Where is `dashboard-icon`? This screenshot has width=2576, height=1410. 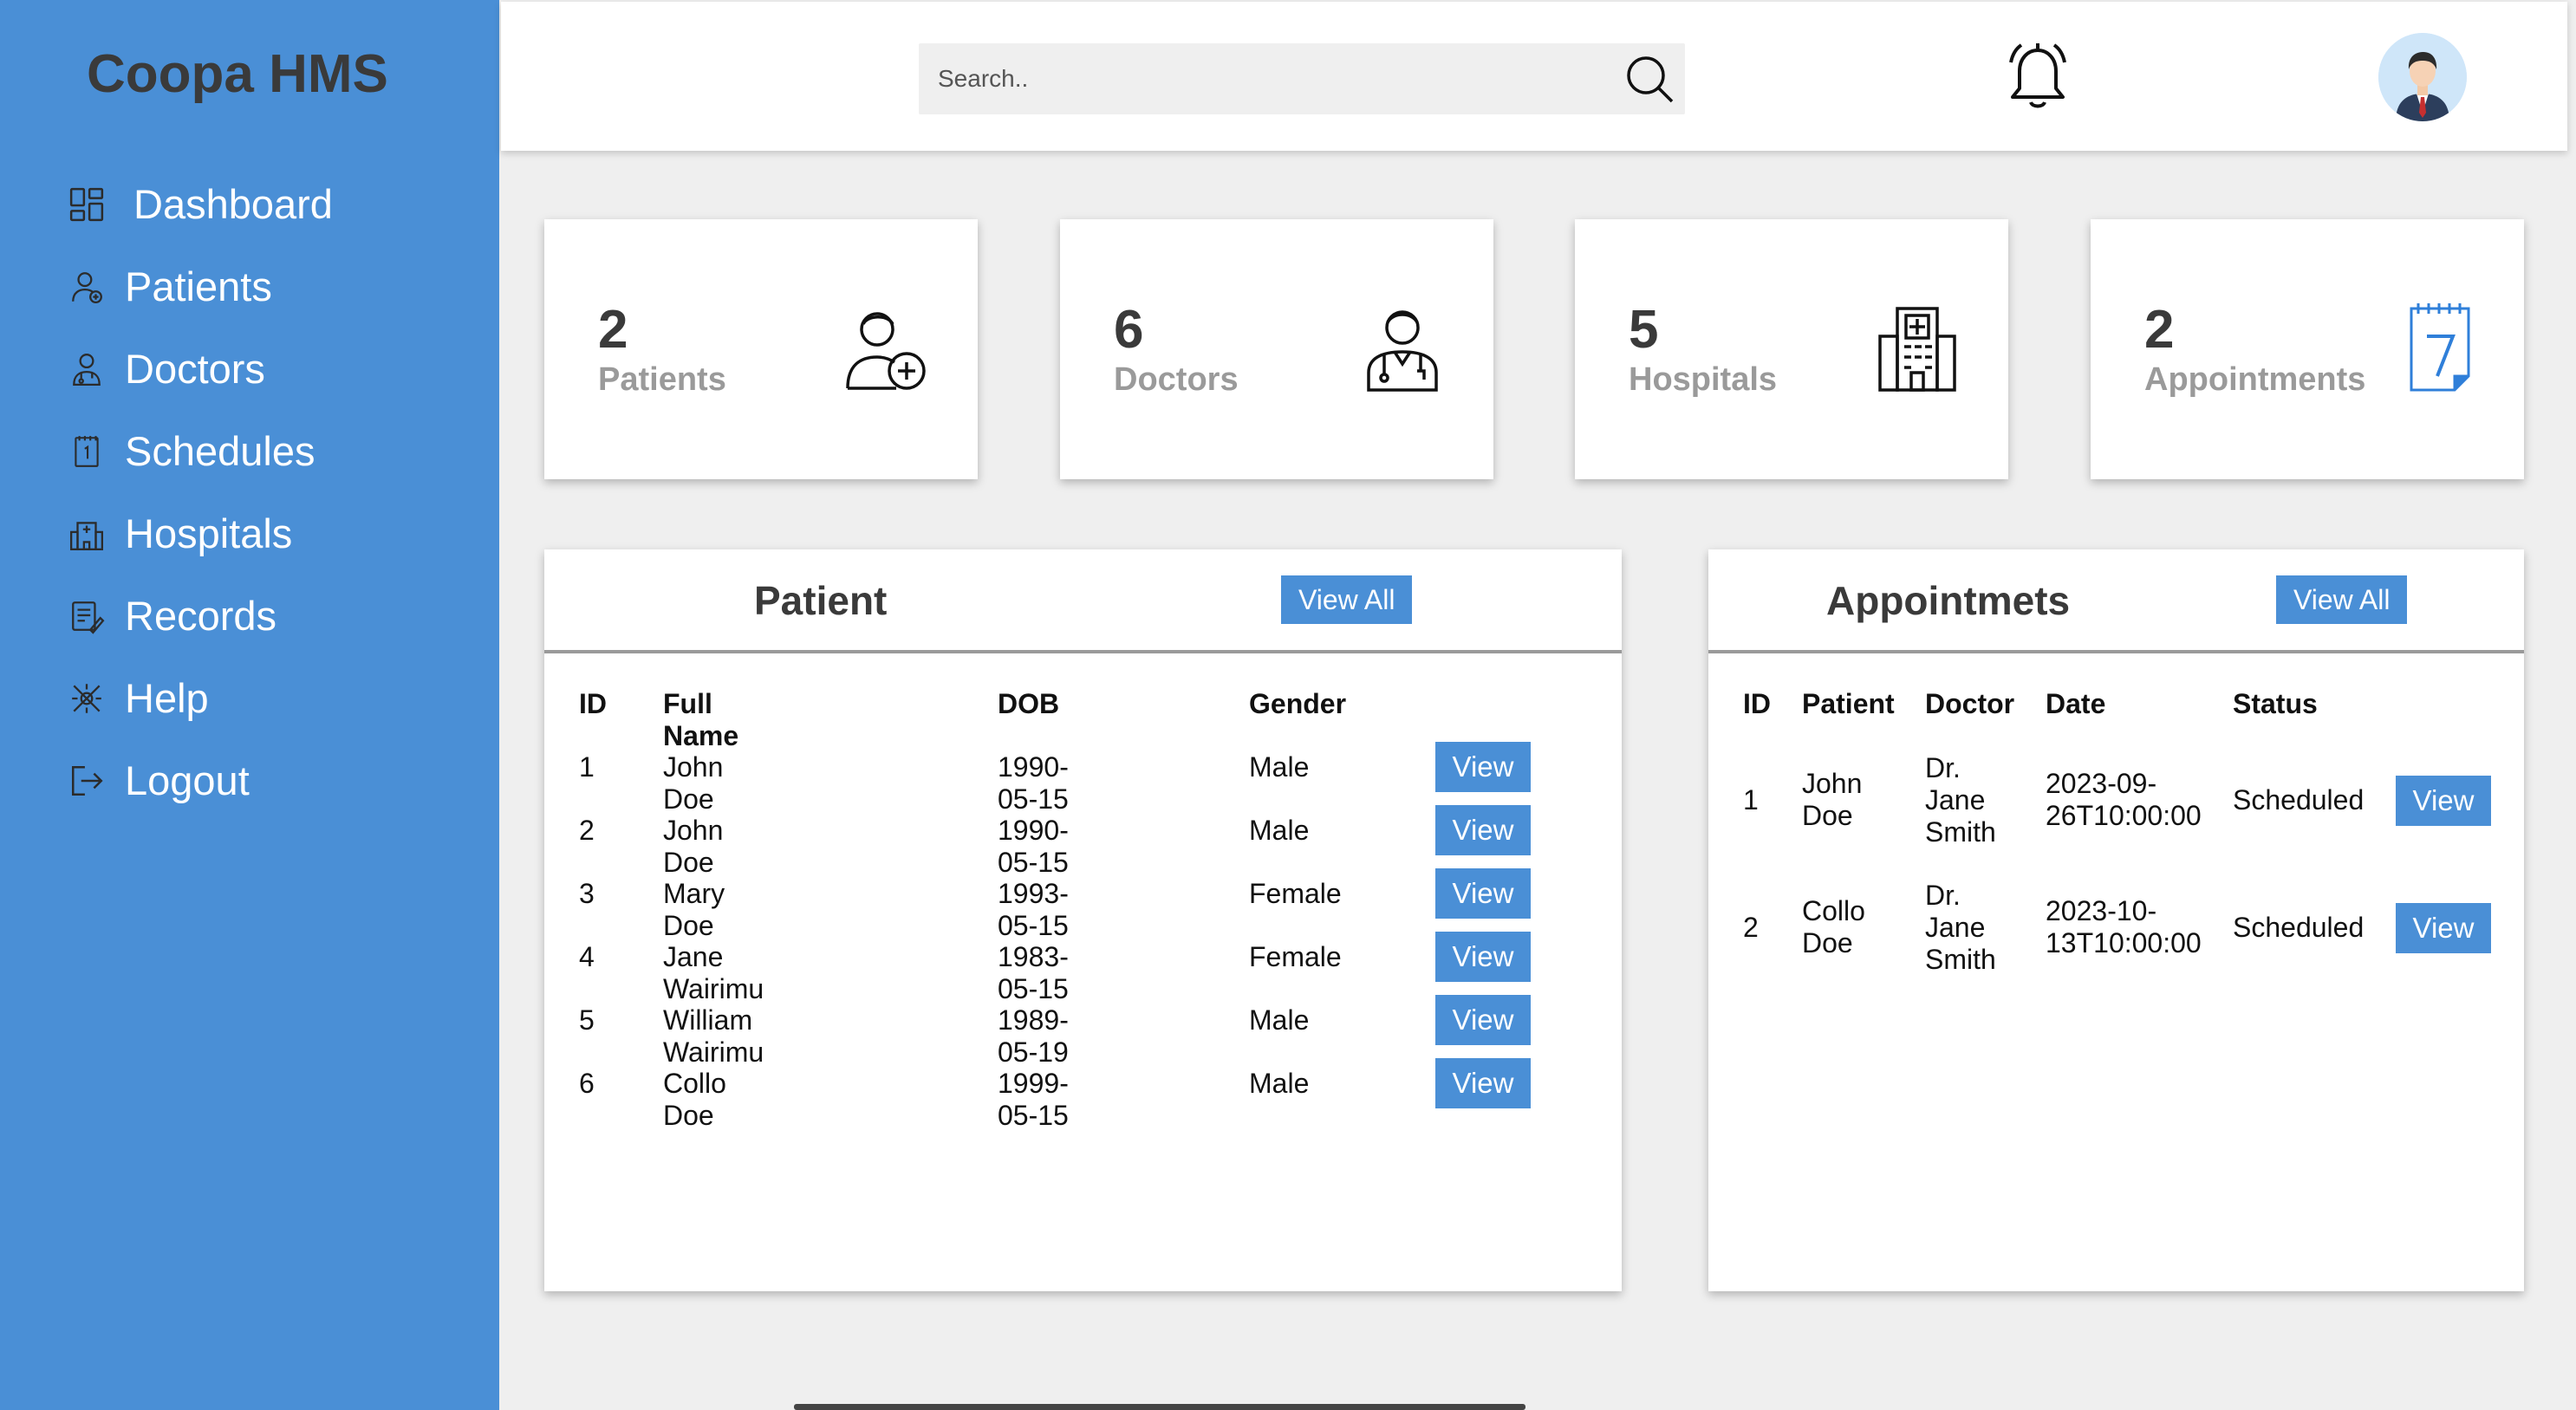 dashboard-icon is located at coordinates (87, 204).